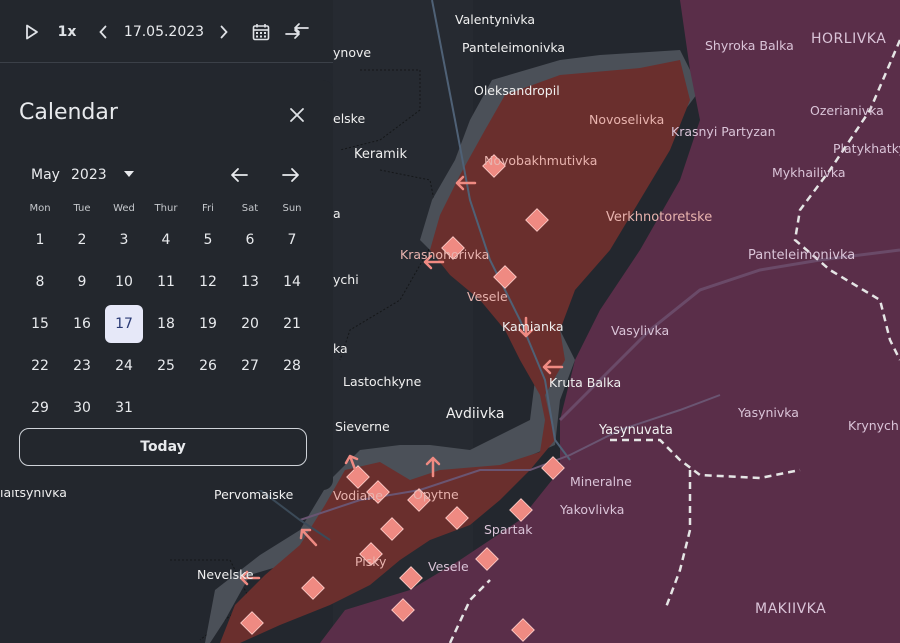 The image size is (900, 643). I want to click on place-label: Kruta Balka, so click(585, 382).